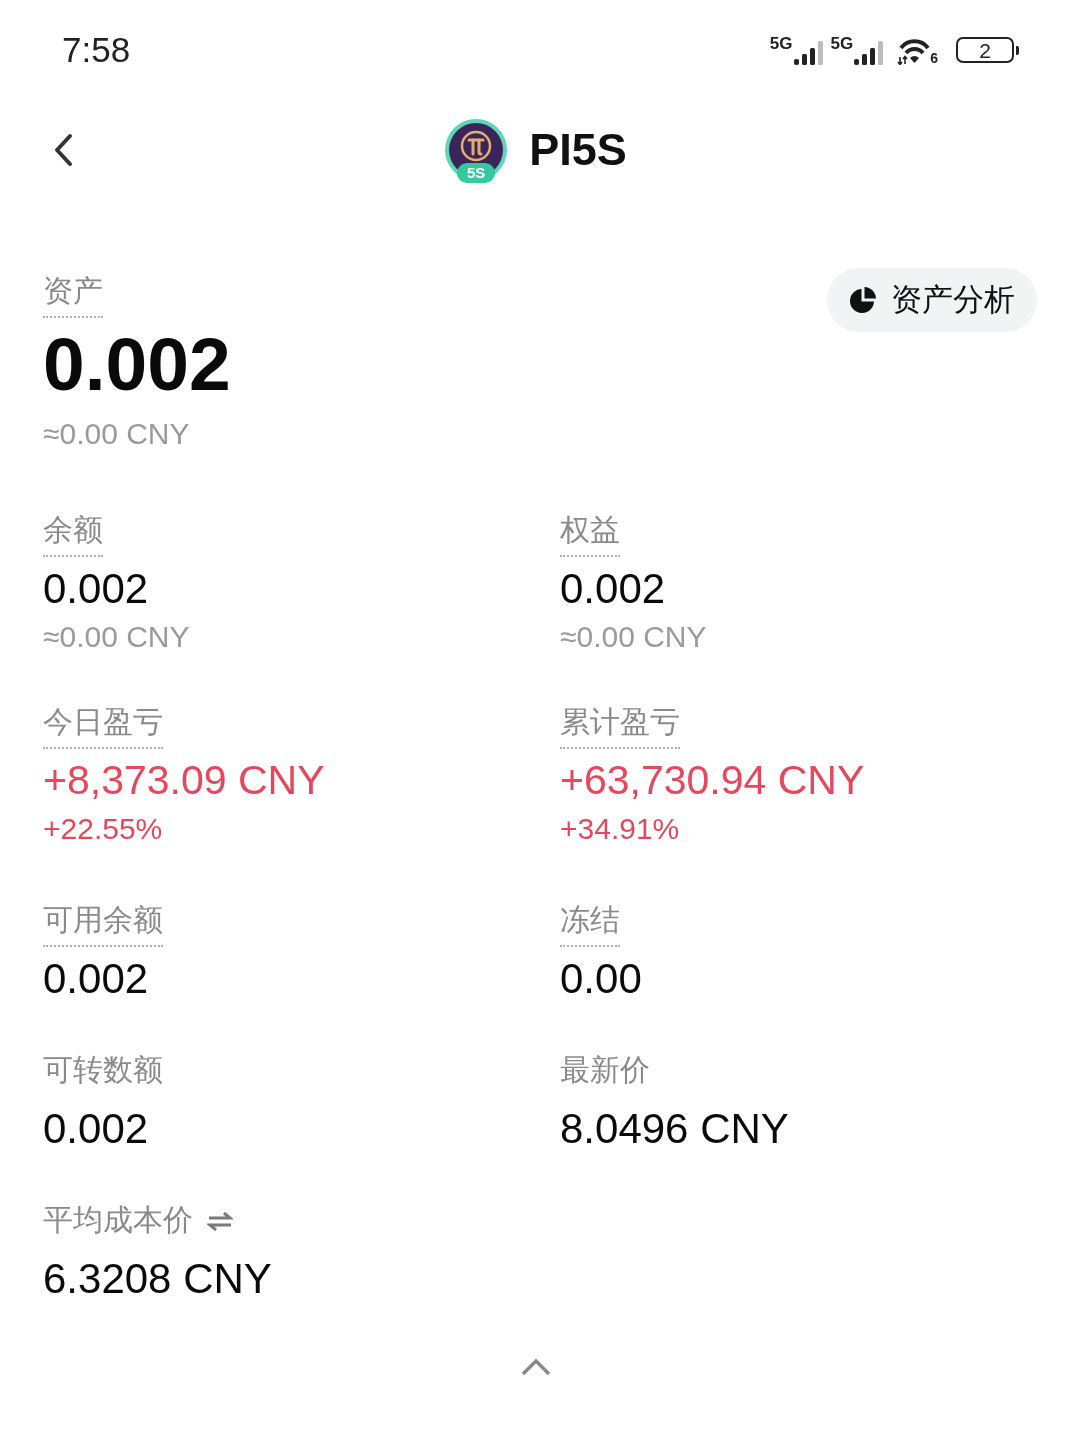 This screenshot has height=1433, width=1071. I want to click on percent-change: +22.55%, so click(103, 829).